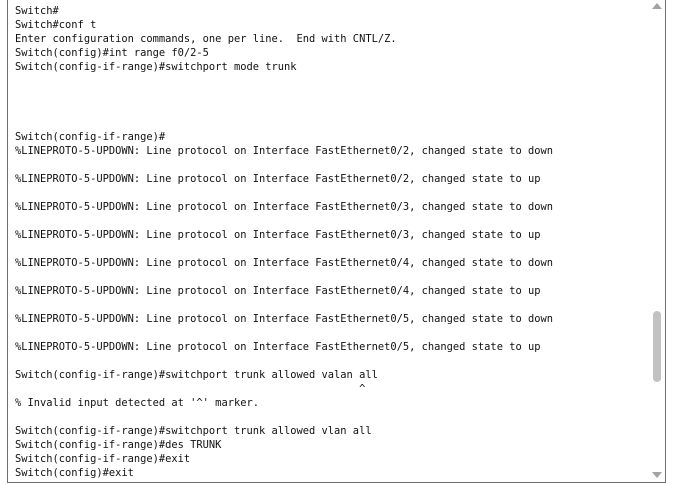  What do you see at coordinates (657, 346) in the screenshot?
I see `scrollbar-thumb` at bounding box center [657, 346].